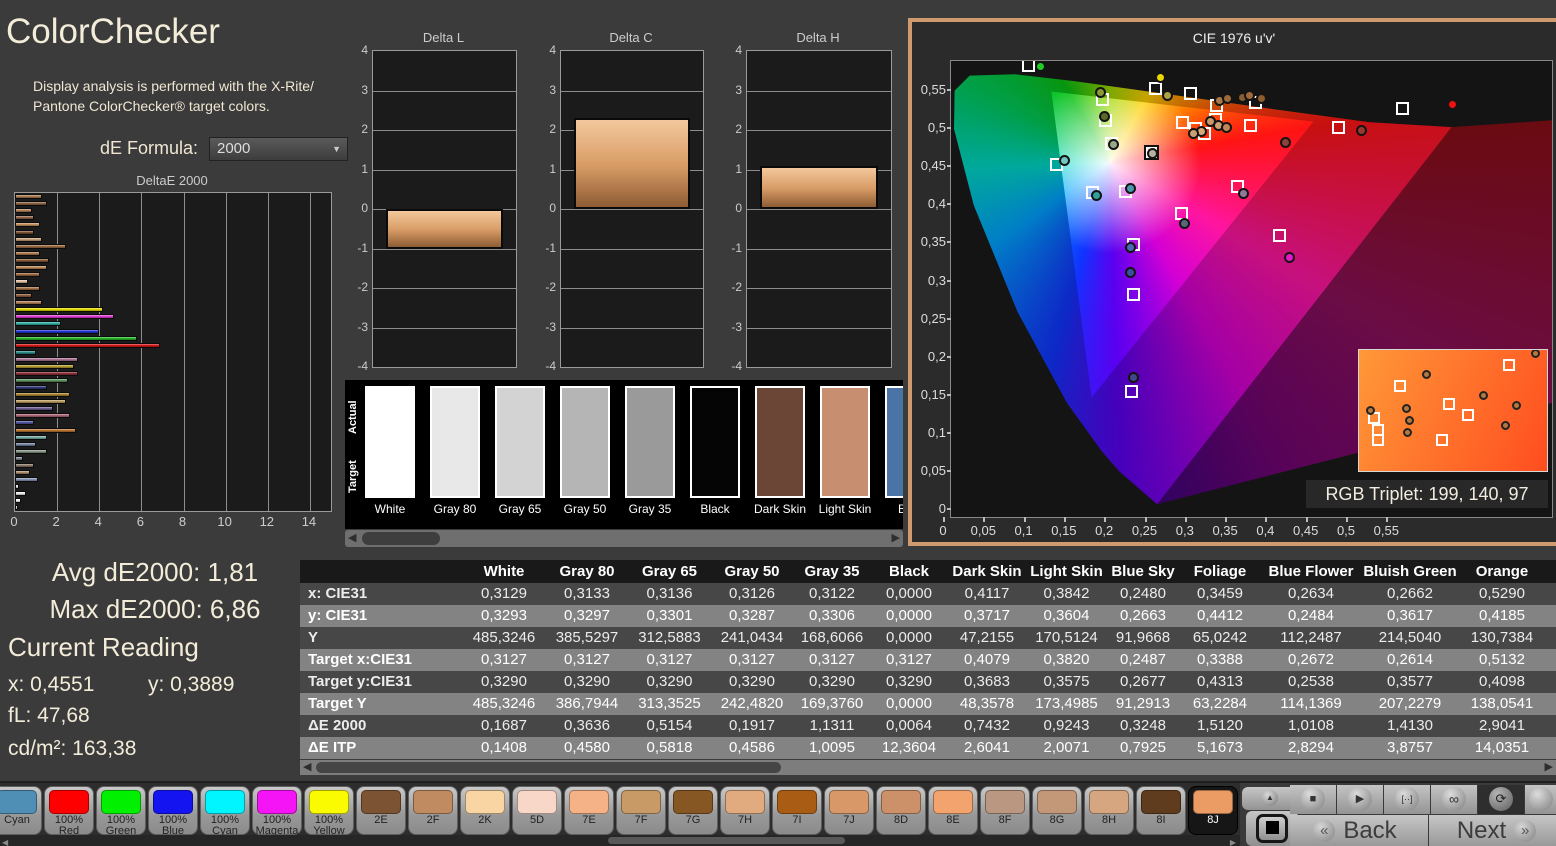 The width and height of the screenshot is (1556, 846). Describe the element at coordinates (745, 810) in the screenshot. I see `patch-button: 7H` at that location.